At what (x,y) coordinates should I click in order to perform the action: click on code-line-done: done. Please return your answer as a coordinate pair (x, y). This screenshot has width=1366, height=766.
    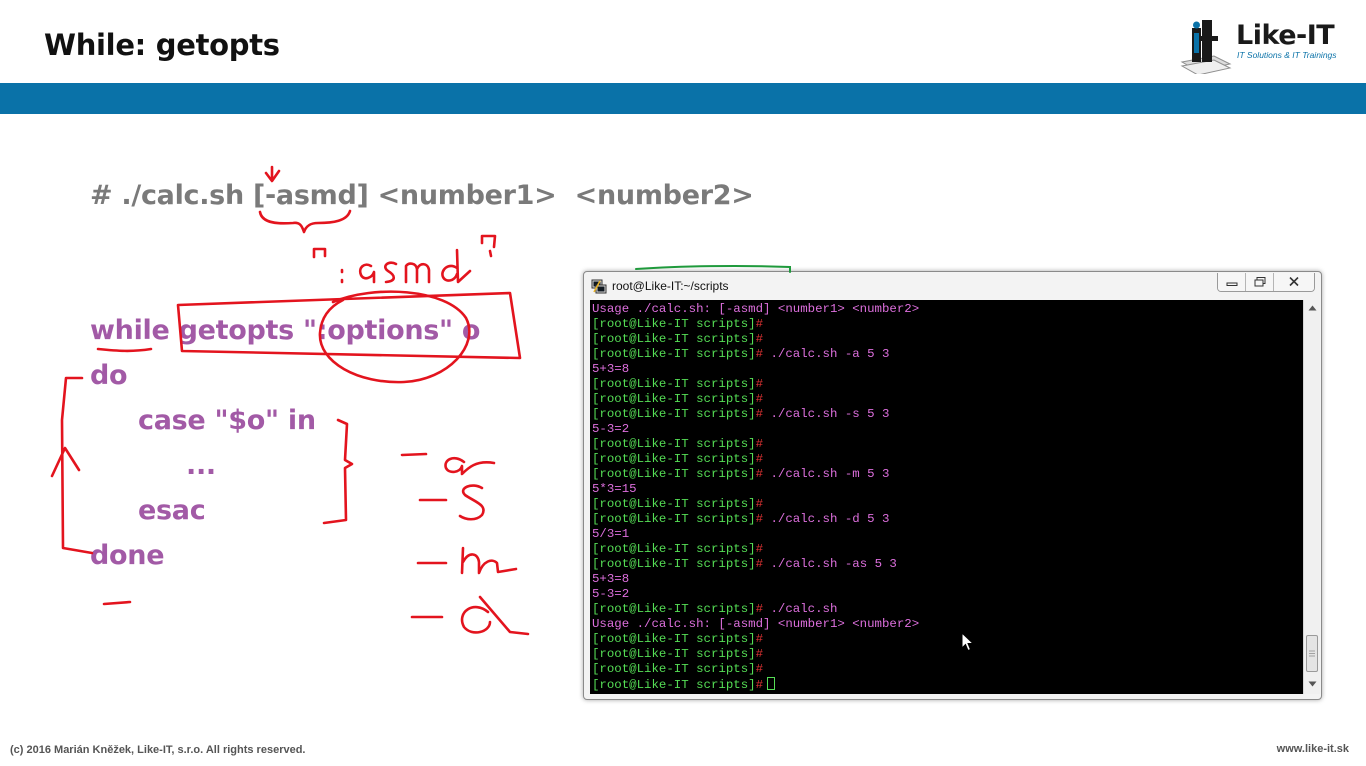
    Looking at the image, I should click on (127, 555).